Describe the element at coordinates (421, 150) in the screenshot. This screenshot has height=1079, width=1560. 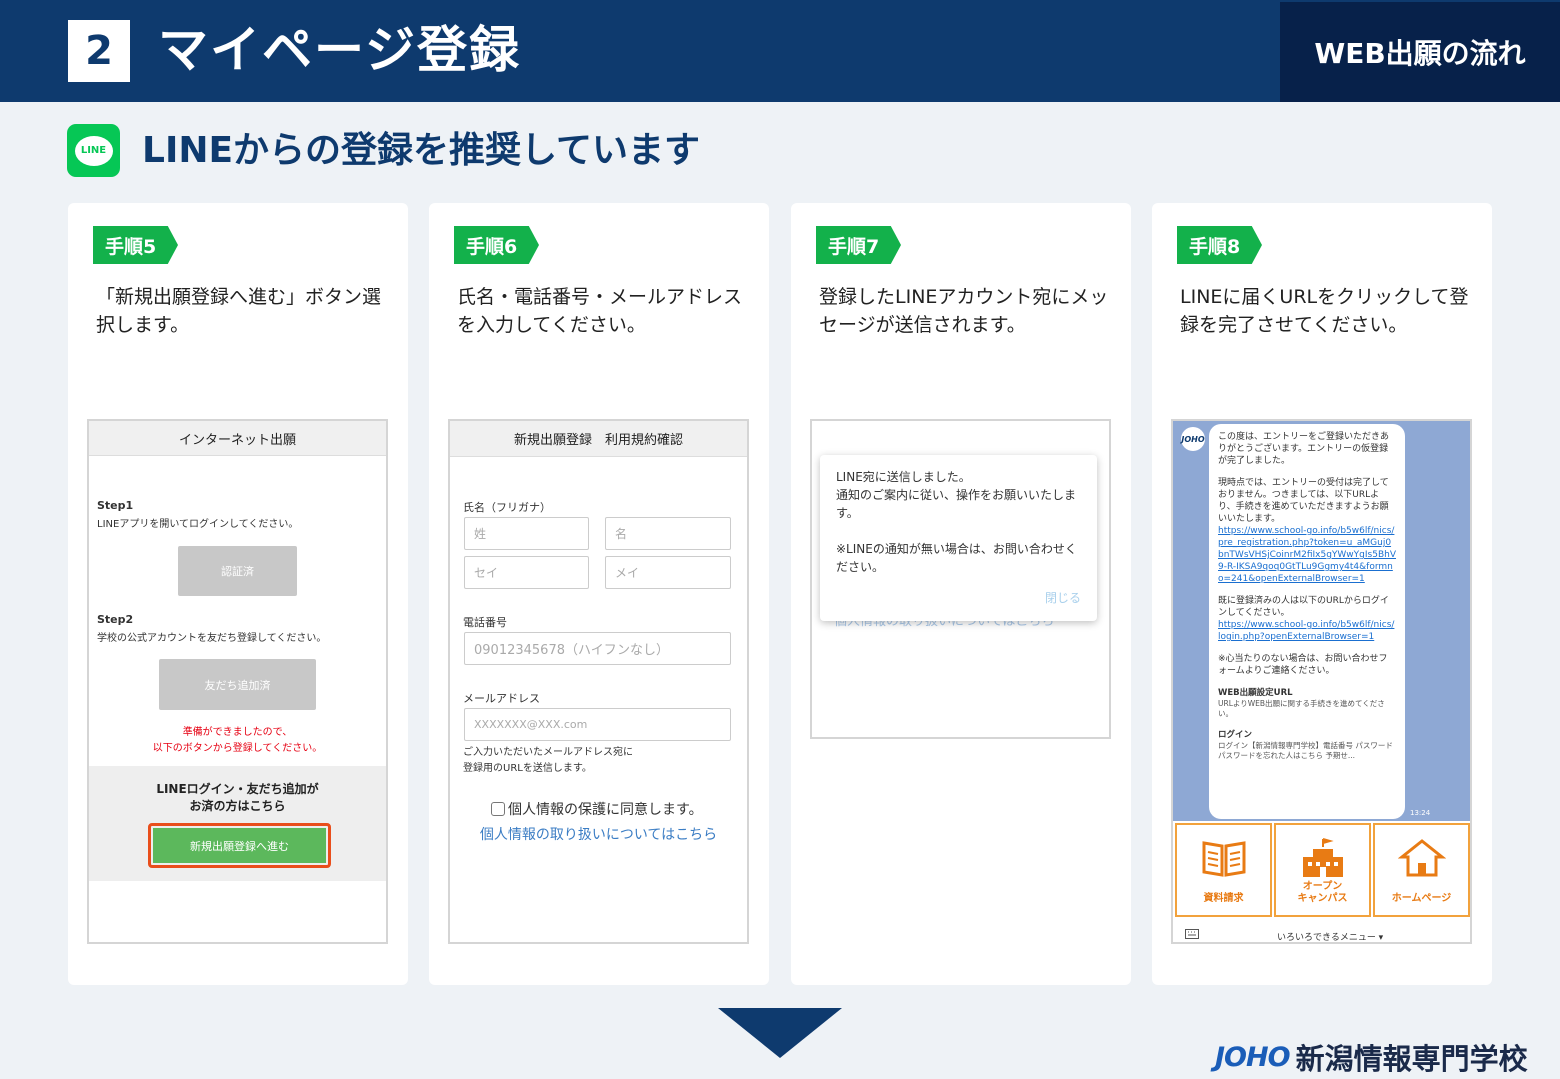
I see `recommend-title: LINEからの登録を推奨しています` at that location.